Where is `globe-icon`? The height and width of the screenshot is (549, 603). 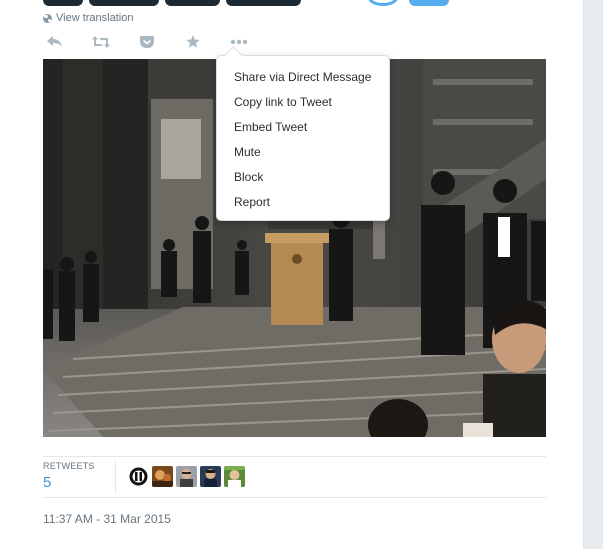
globe-icon is located at coordinates (47, 18).